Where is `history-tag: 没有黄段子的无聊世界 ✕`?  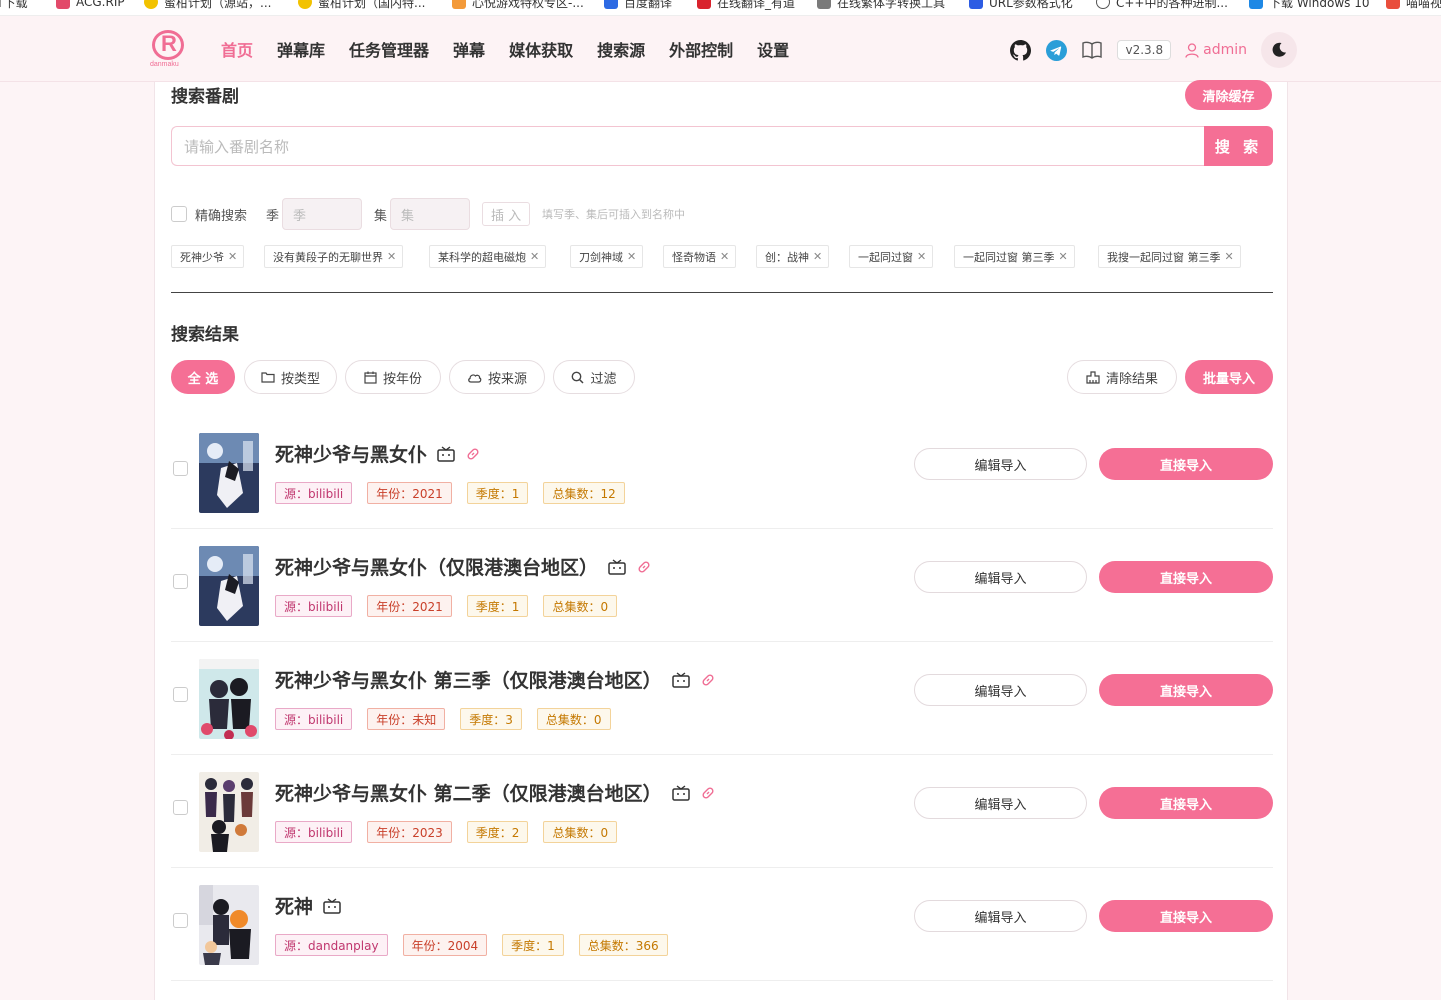
history-tag: 没有黄段子的无聊世界 ✕ is located at coordinates (334, 256).